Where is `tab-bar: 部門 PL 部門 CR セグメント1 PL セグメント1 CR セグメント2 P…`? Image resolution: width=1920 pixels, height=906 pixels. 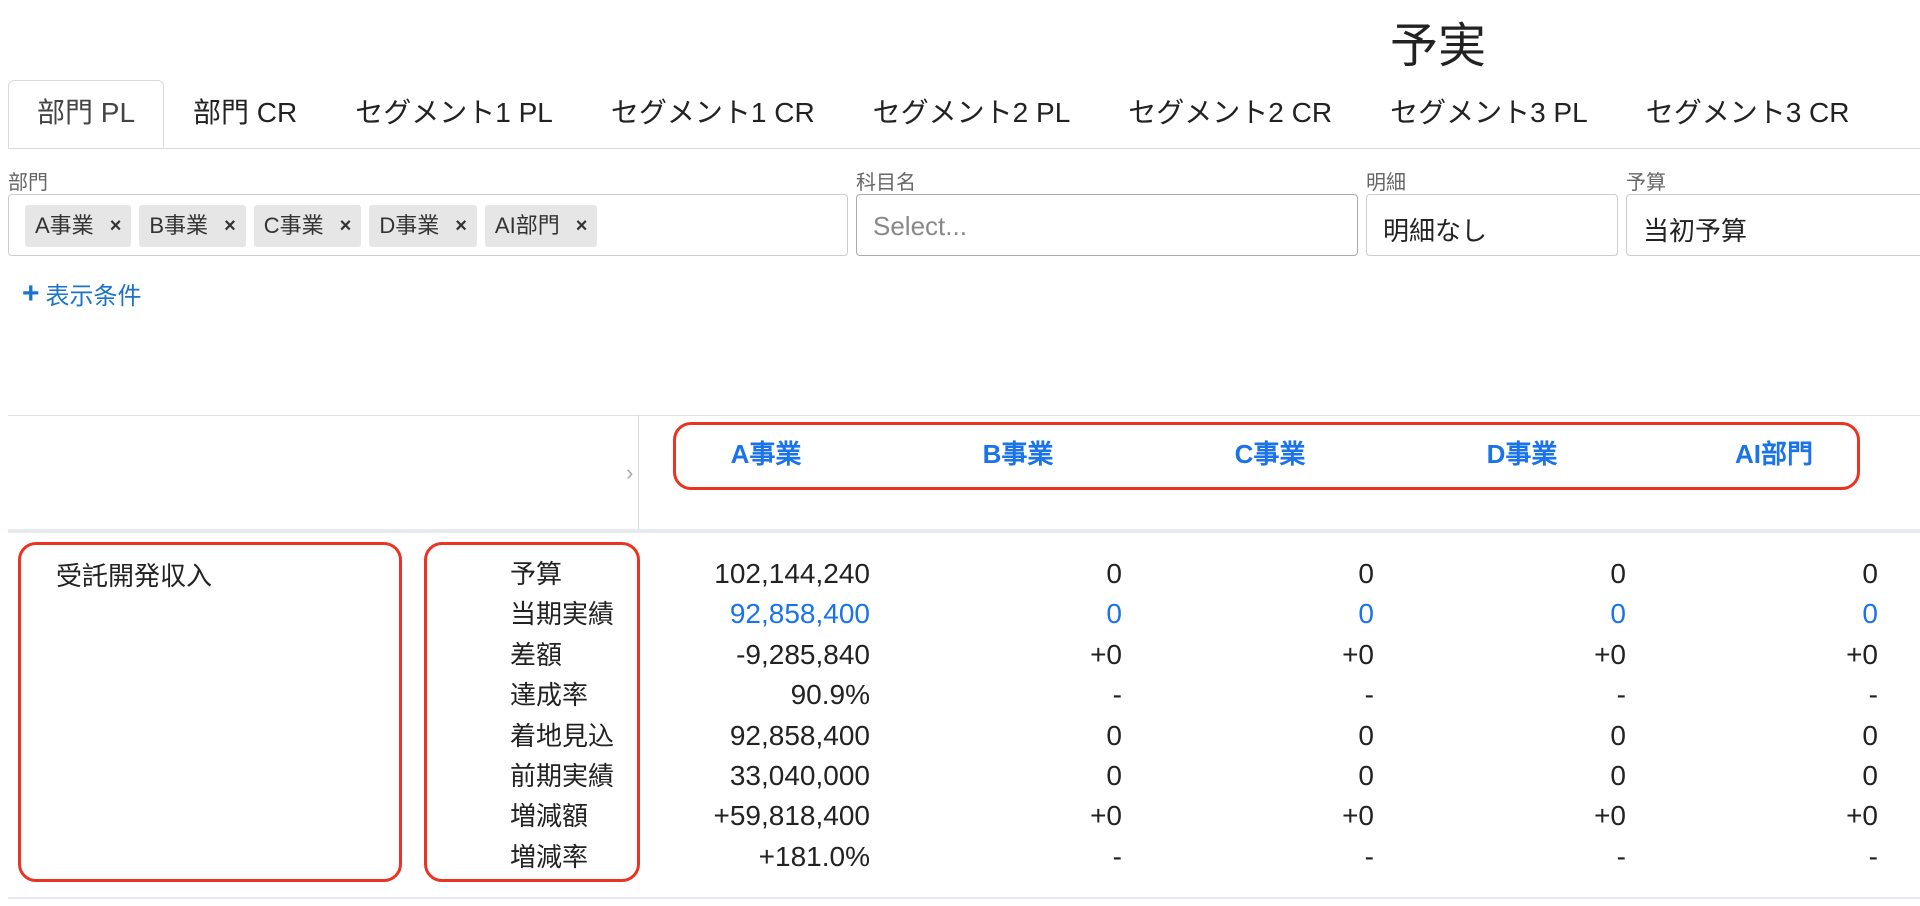
tab-bar: 部門 PL 部門 CR セグメント1 PL セグメント1 CR セグメント2 P… is located at coordinates (964, 114).